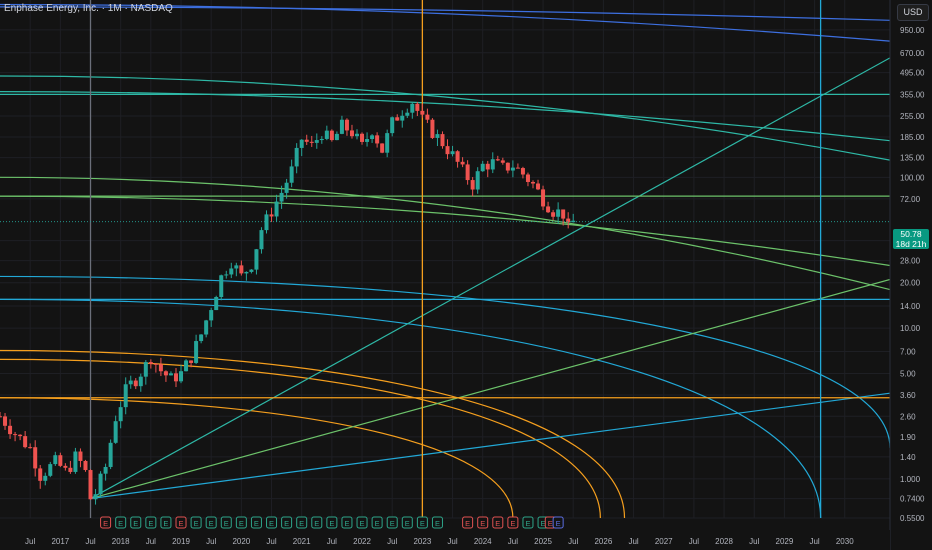 This screenshot has width=932, height=550. What do you see at coordinates (912, 94) in the screenshot?
I see `price-axis-tick: 355.00` at bounding box center [912, 94].